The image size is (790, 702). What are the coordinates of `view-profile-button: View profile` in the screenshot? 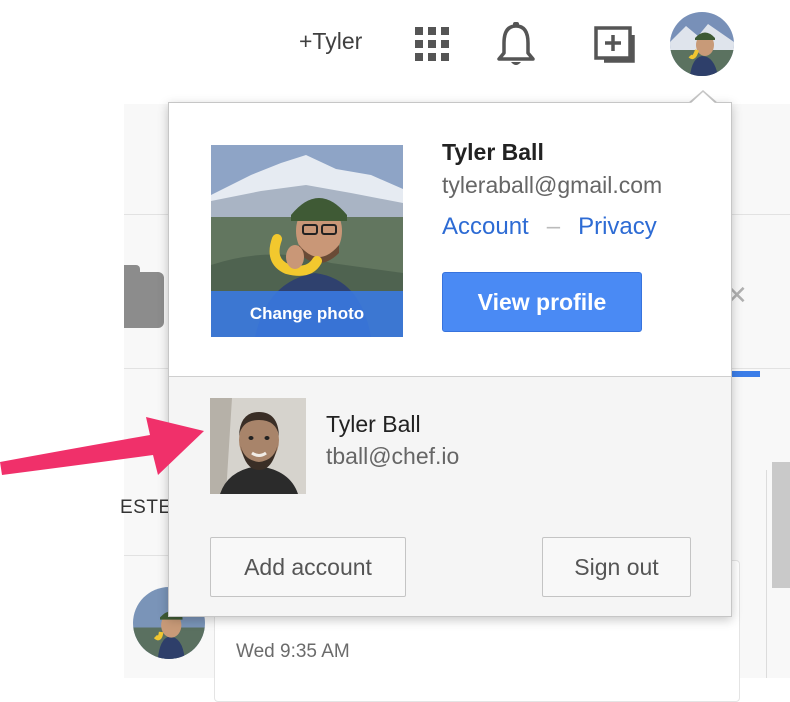 It's located at (542, 302).